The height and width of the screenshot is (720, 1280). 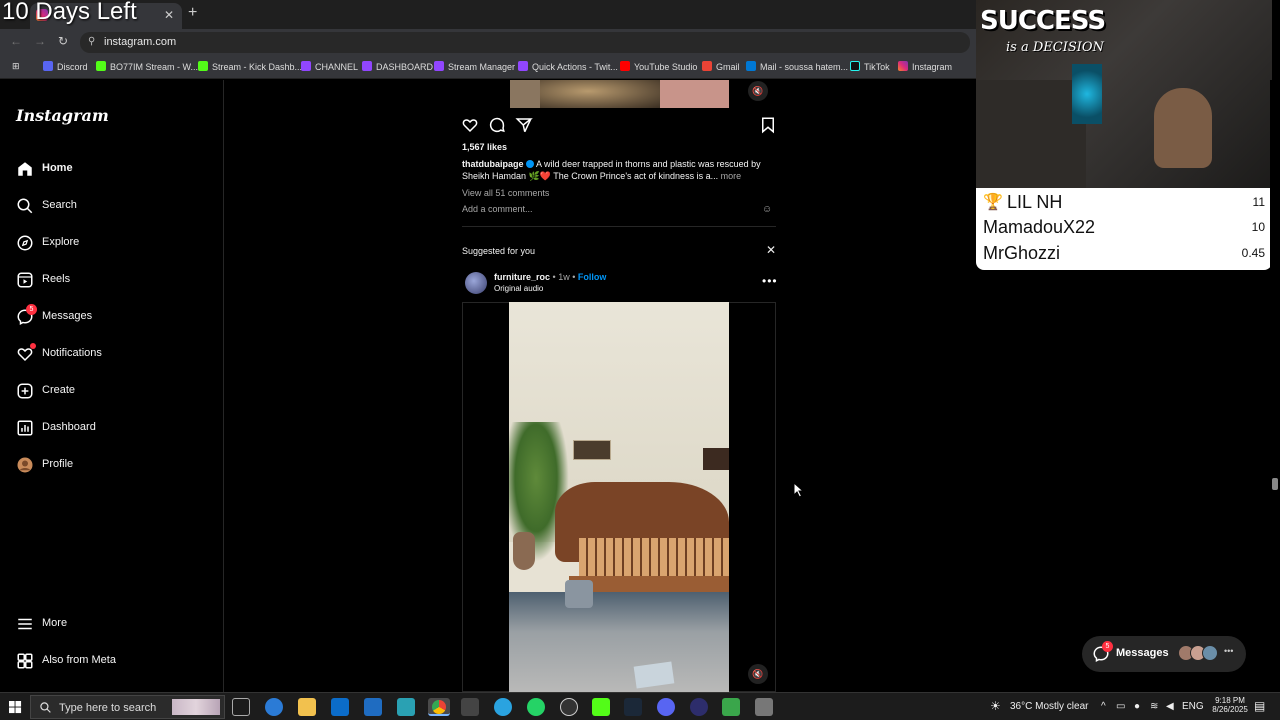 What do you see at coordinates (666, 707) in the screenshot?
I see `discord-icon` at bounding box center [666, 707].